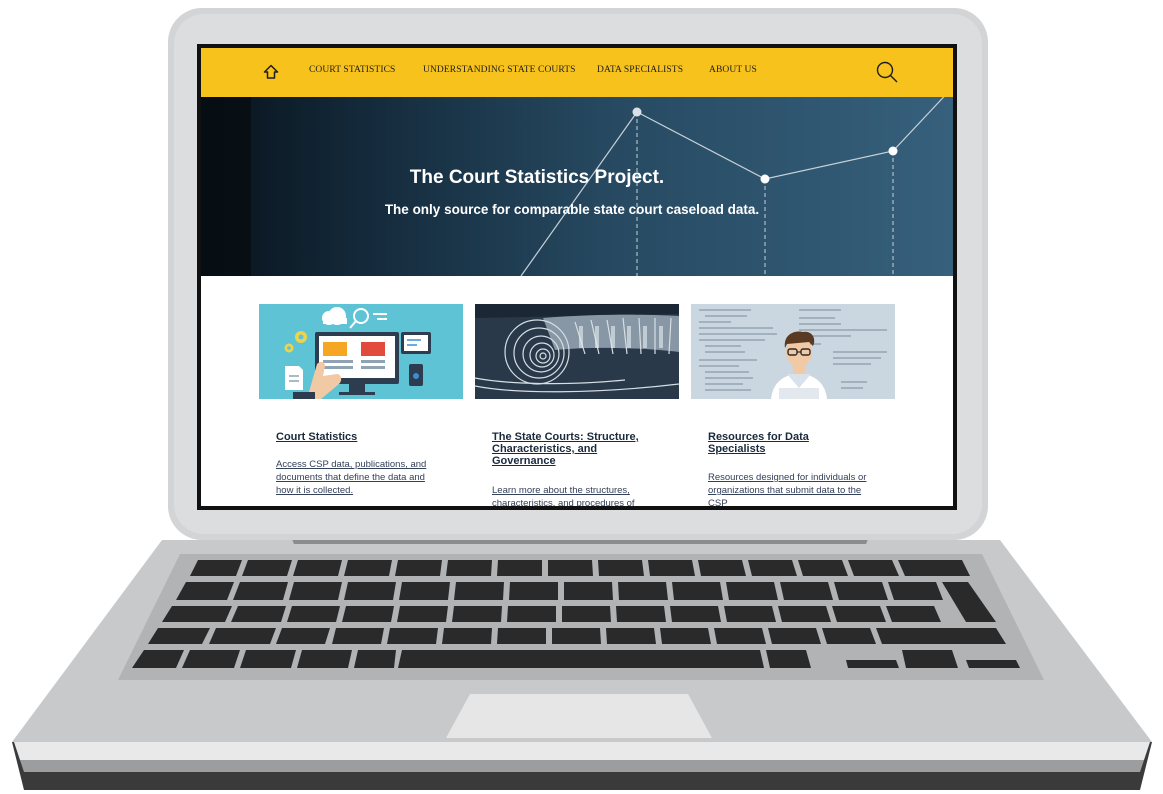 This screenshot has height=794, width=1163. What do you see at coordinates (361, 437) in the screenshot?
I see `card-title-court-statistics: Court Statistics` at bounding box center [361, 437].